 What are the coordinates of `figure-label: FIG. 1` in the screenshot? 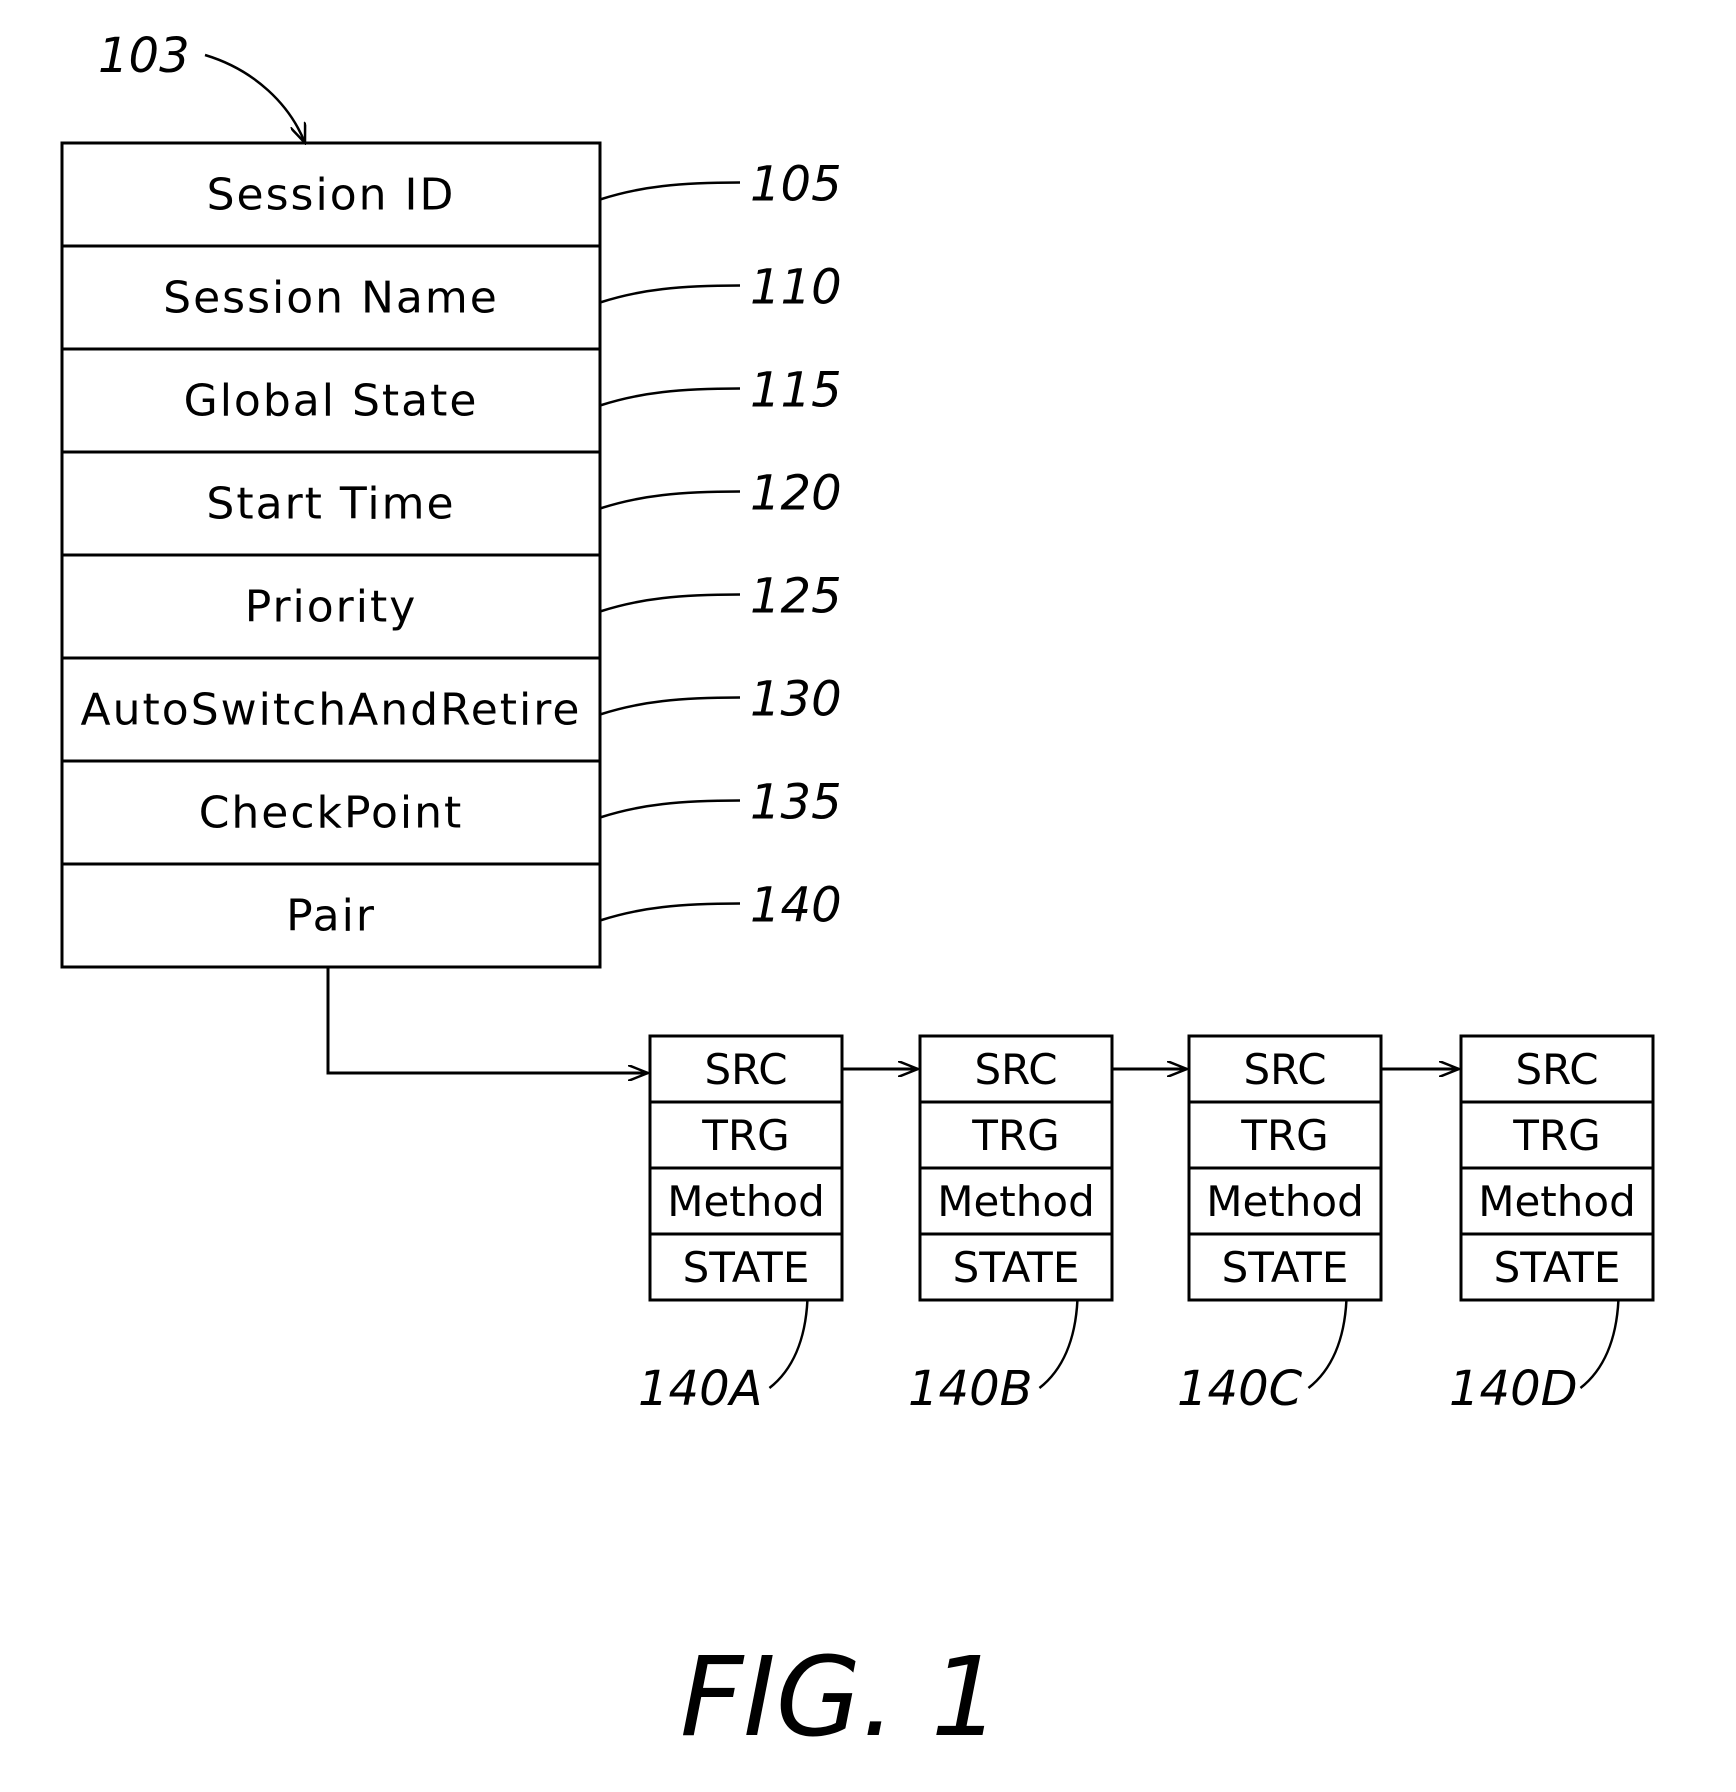 It's located at (840, 1697).